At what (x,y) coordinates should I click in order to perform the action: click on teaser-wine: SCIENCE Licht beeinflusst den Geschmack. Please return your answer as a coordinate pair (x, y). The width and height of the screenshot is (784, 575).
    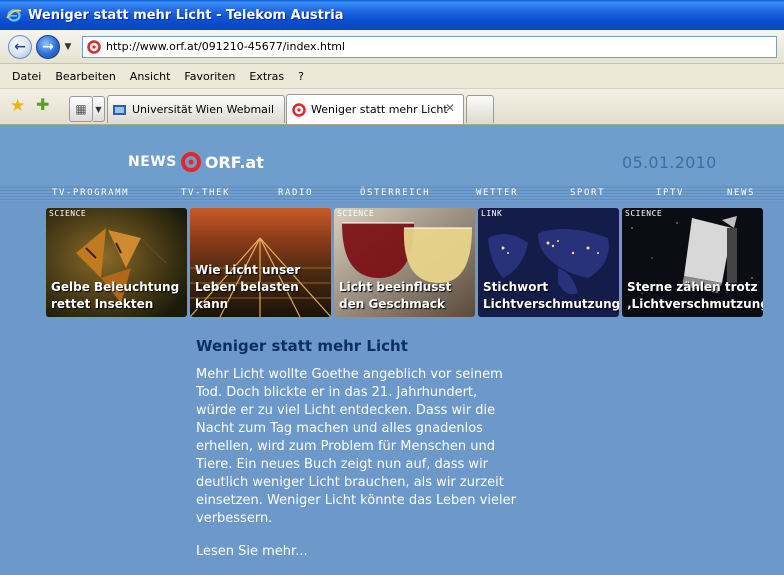
    Looking at the image, I should click on (404, 262).